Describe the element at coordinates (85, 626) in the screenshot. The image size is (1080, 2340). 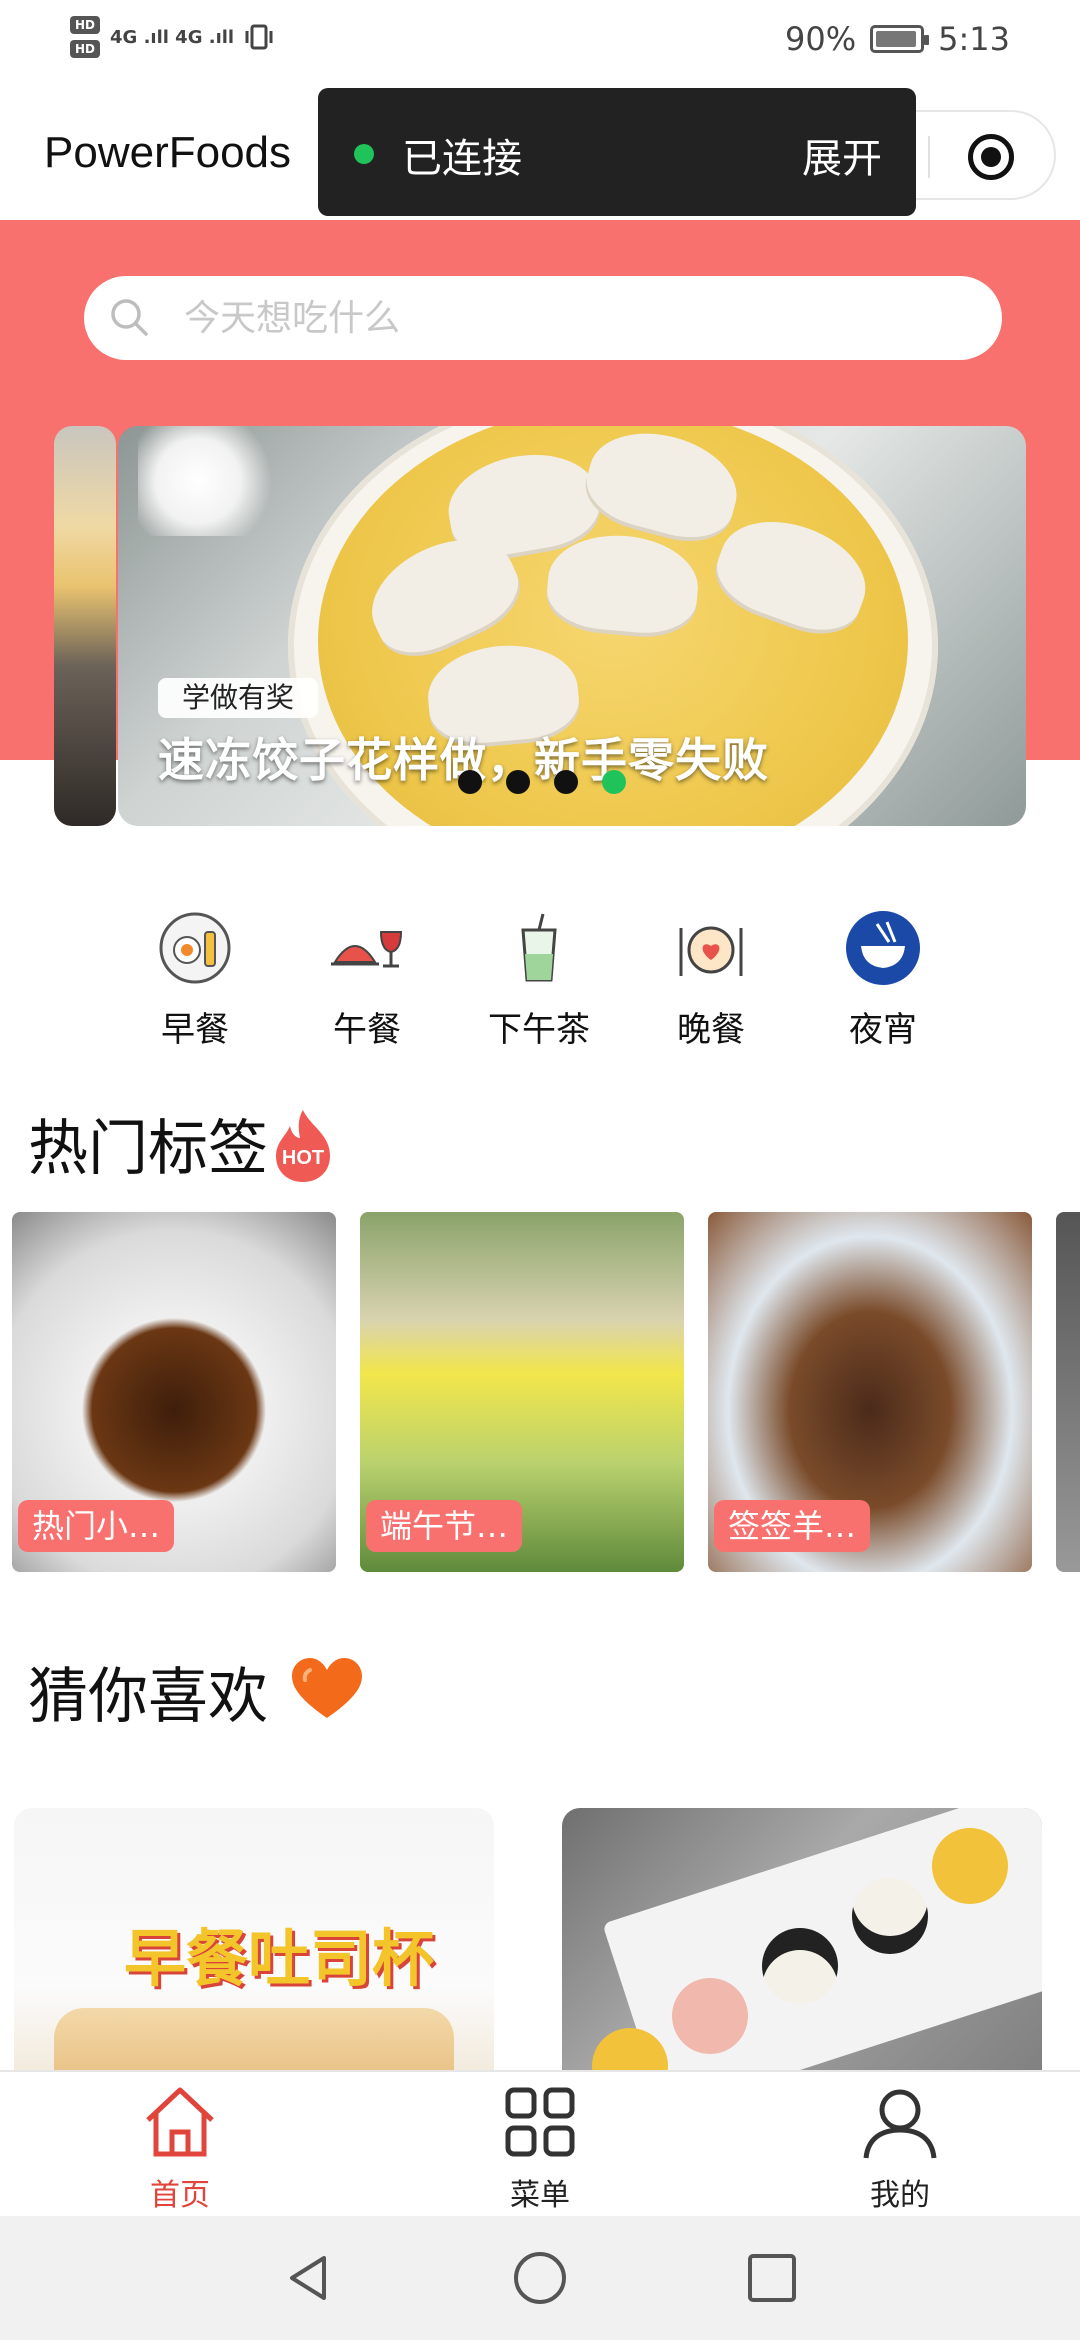
I see `banner-prev-slide` at that location.